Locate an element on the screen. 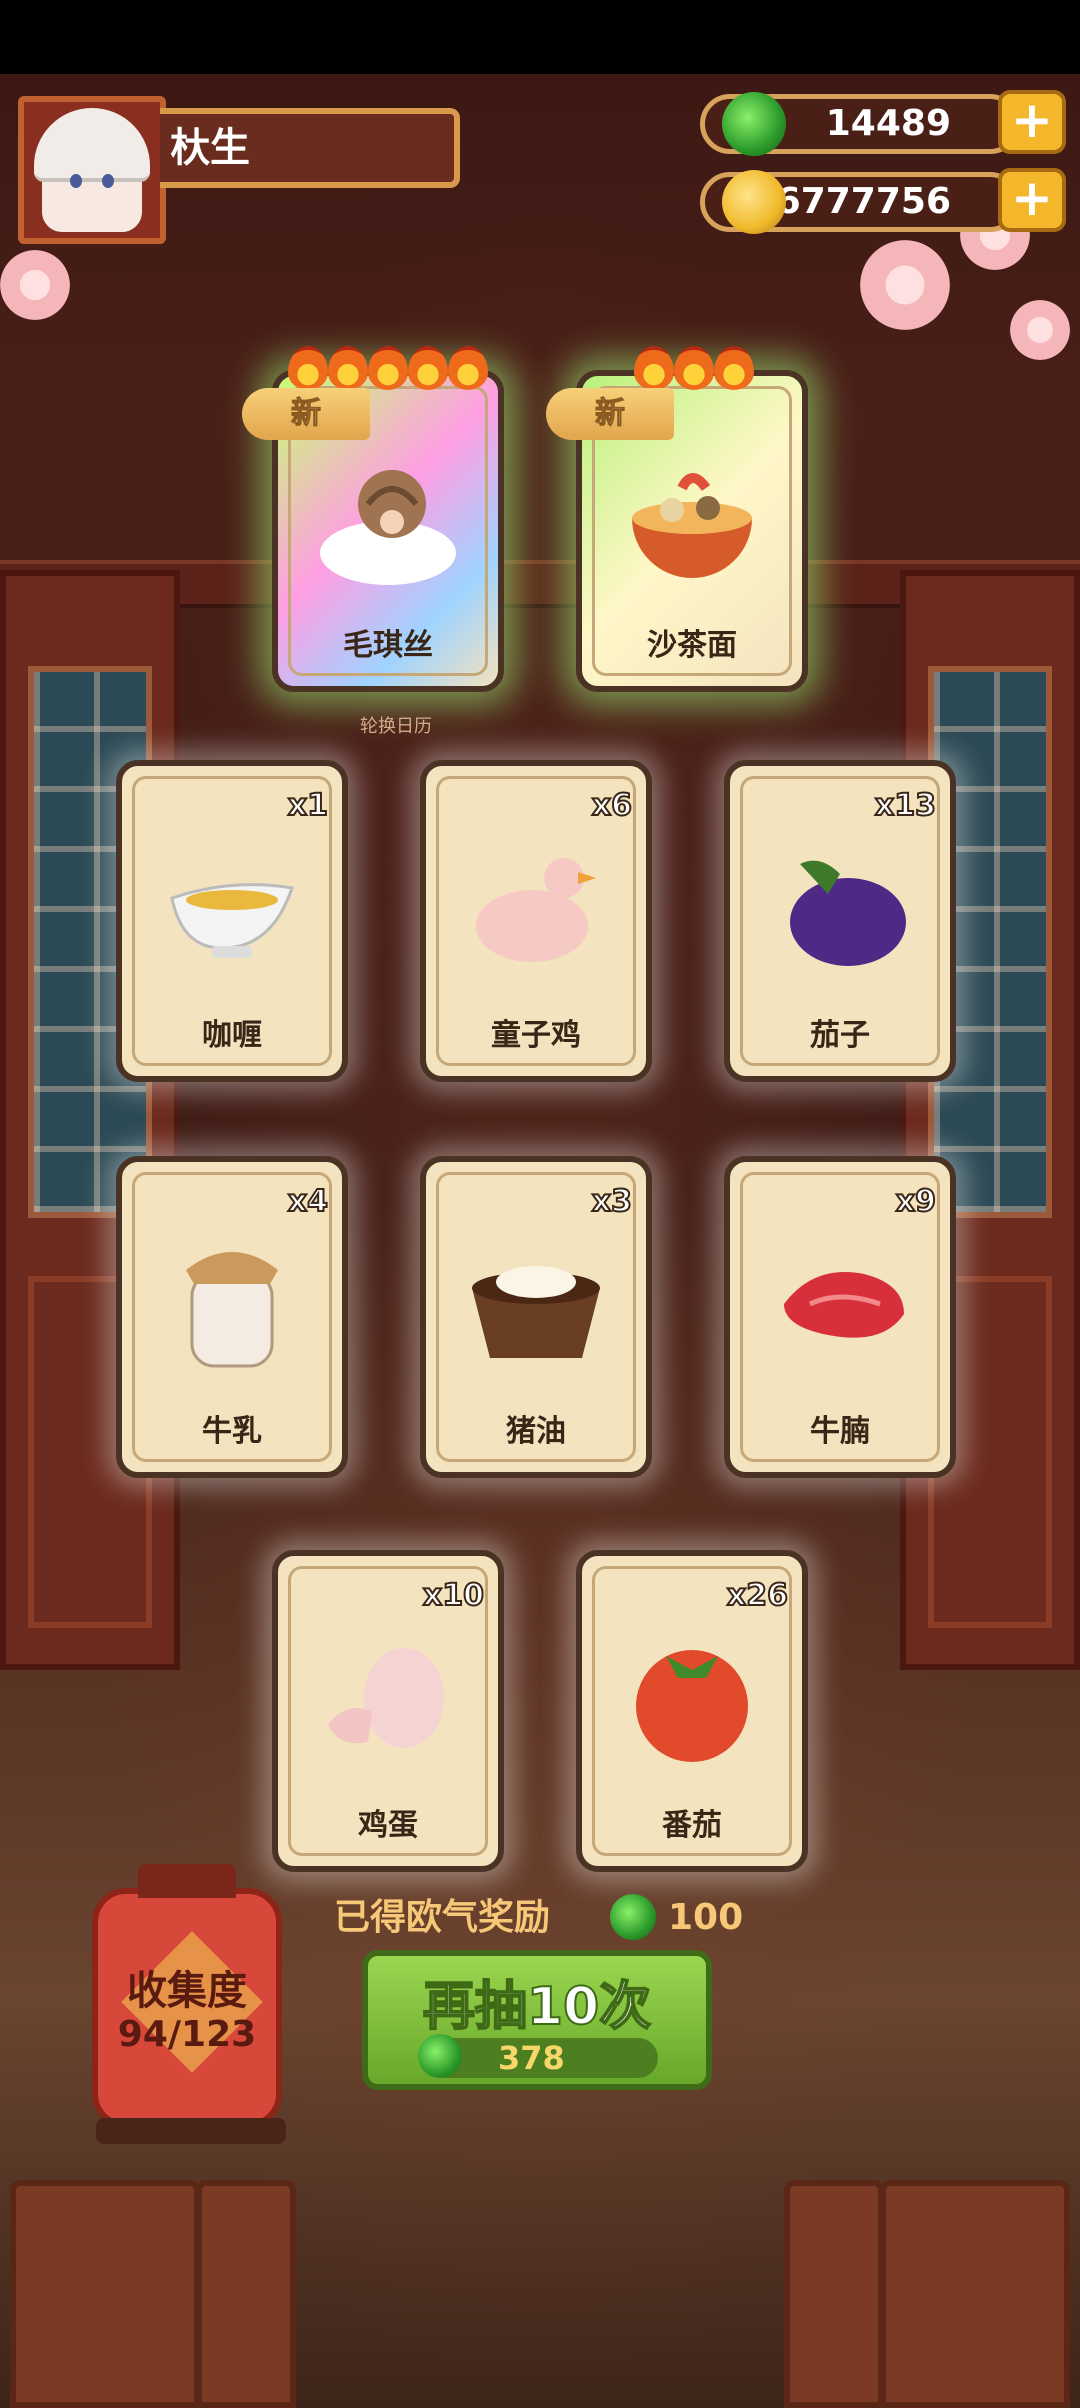 The height and width of the screenshot is (2408, 1080). card-label: 牛乳 is located at coordinates (232, 1431).